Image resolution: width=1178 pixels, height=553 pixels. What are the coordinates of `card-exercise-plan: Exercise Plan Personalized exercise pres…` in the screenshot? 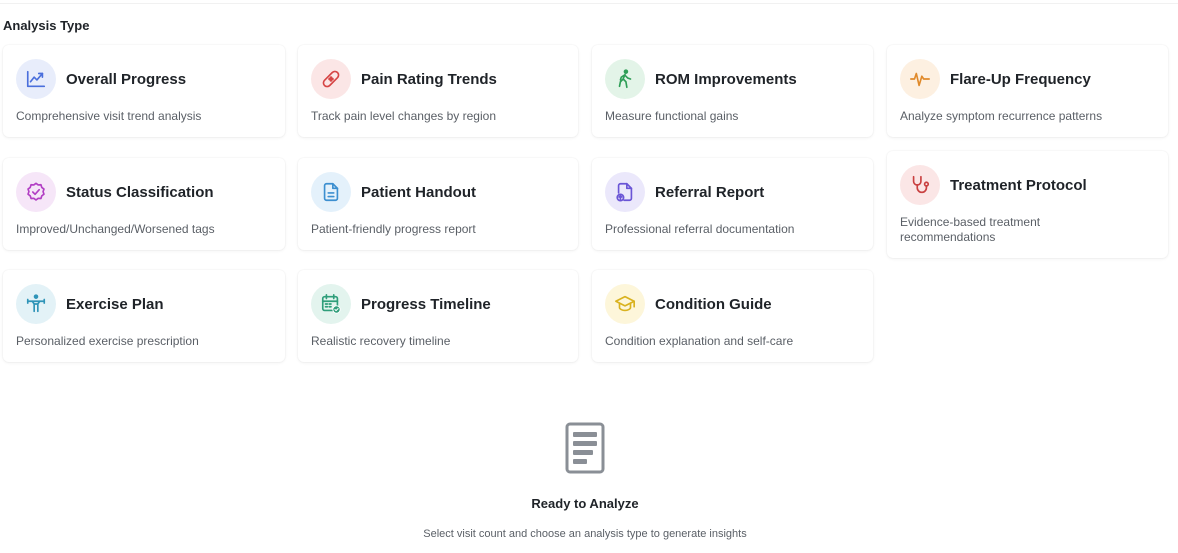 It's located at (144, 316).